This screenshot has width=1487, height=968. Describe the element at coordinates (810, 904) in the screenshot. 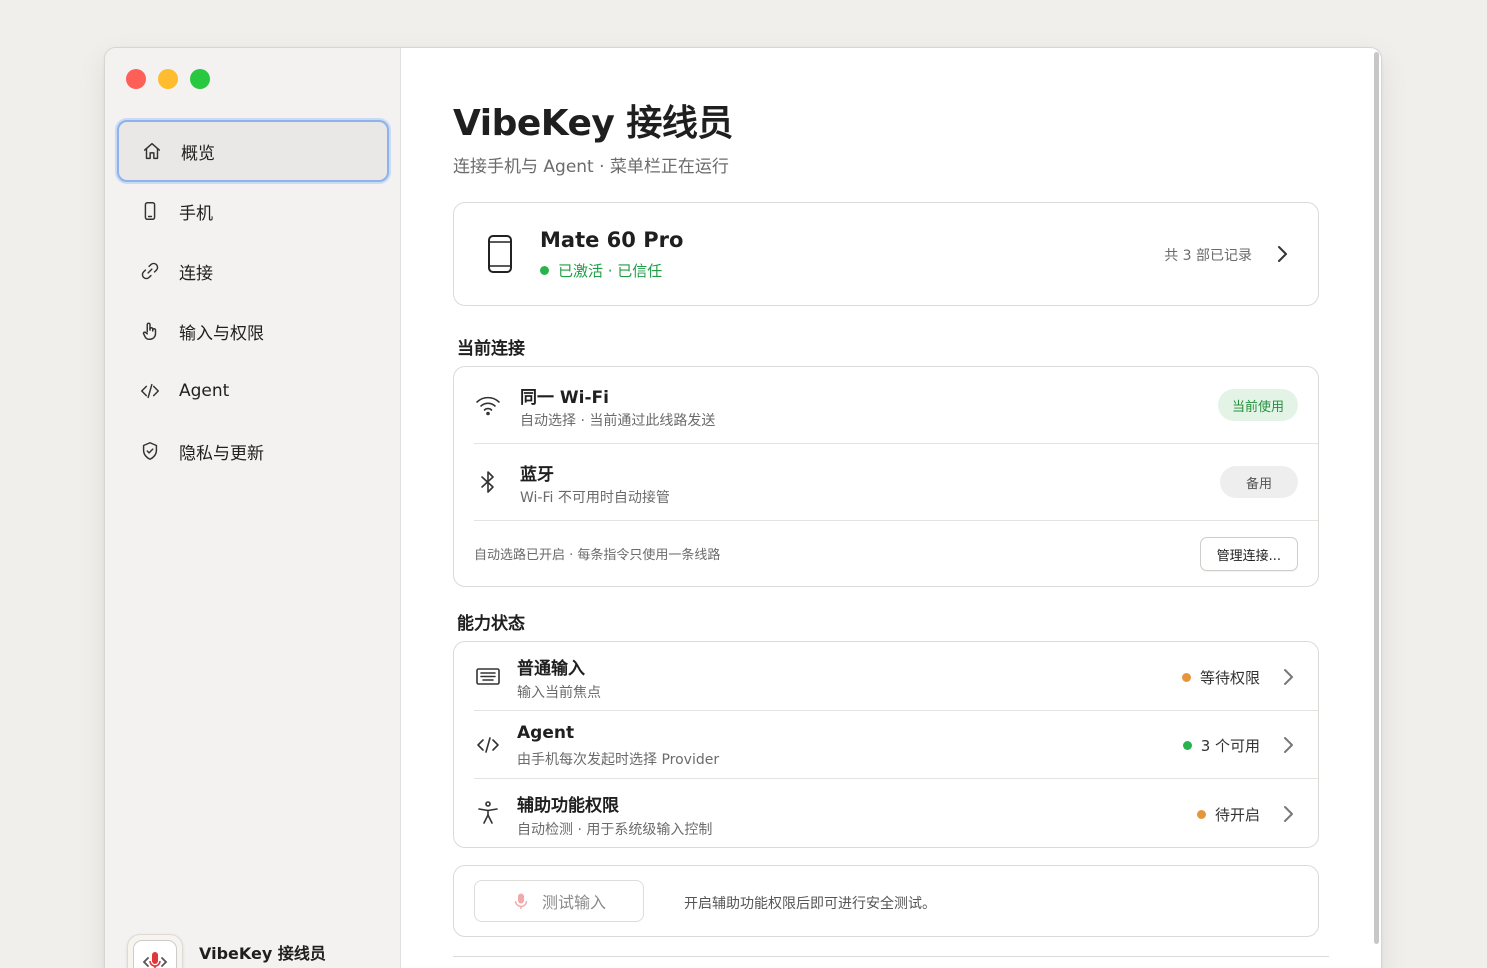

I see `test-hint: 开启辅助功能权限后即可进行安全测试。` at that location.